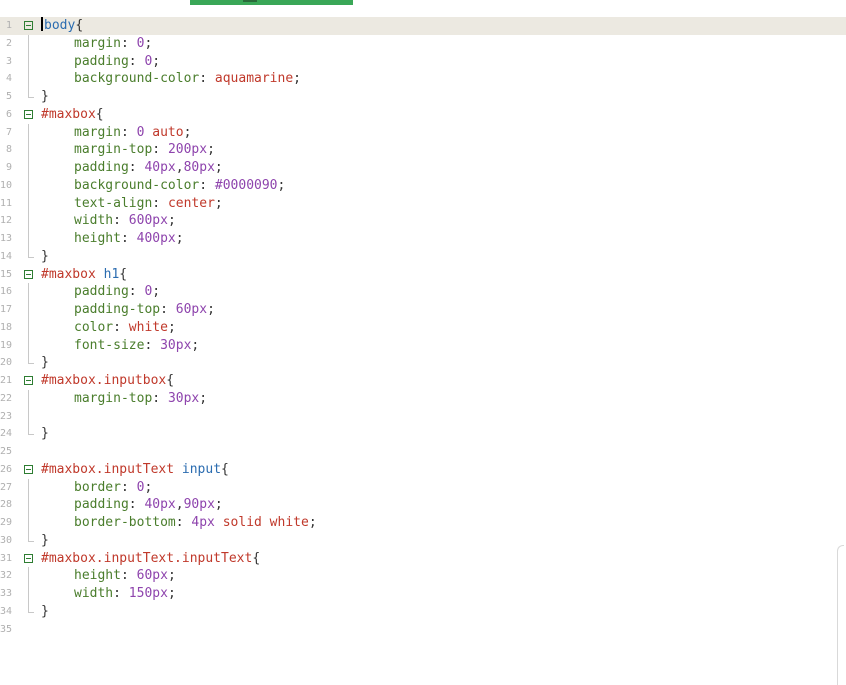 Image resolution: width=846 pixels, height=685 pixels. Describe the element at coordinates (423, 576) in the screenshot. I see `code-line: 32 height: 60px;` at that location.